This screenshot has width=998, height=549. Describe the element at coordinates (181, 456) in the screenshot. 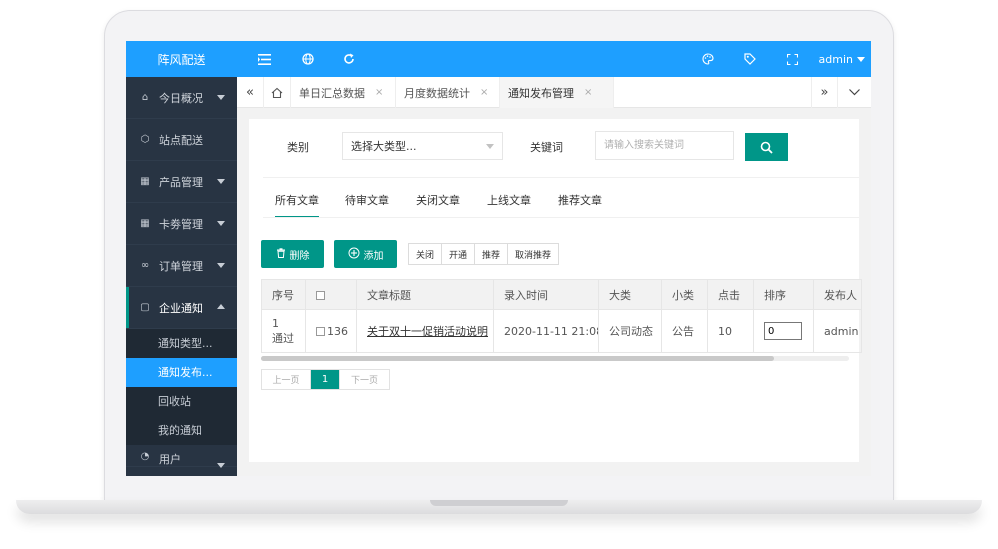

I see `sidebar-item-users: ◔ 用户` at that location.